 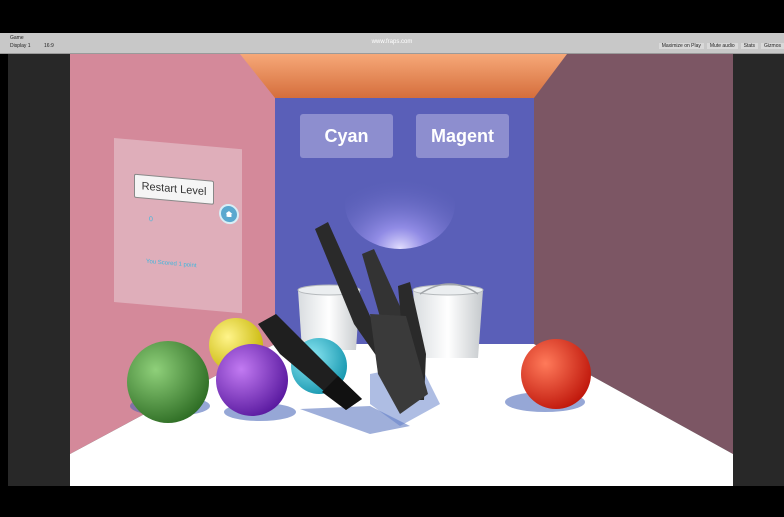 I want to click on magent-button: Magent, so click(x=462, y=136).